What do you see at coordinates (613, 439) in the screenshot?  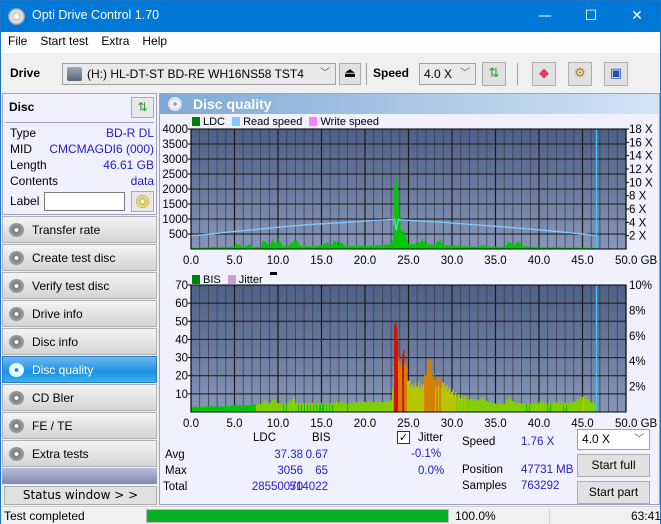 I see `test-speed-select: 4.0 X ﹀` at bounding box center [613, 439].